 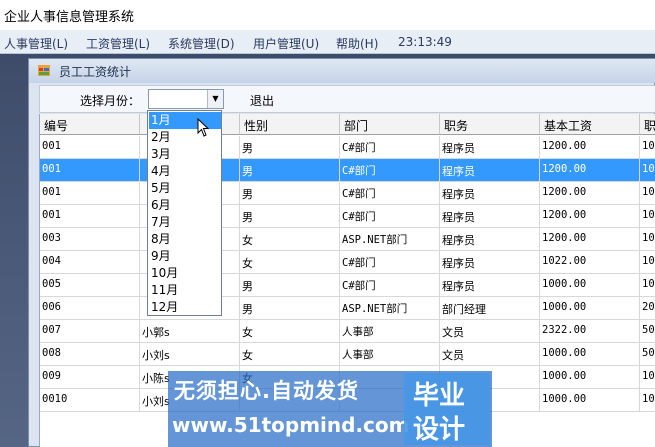 I want to click on month-option: 6月, so click(x=185, y=205).